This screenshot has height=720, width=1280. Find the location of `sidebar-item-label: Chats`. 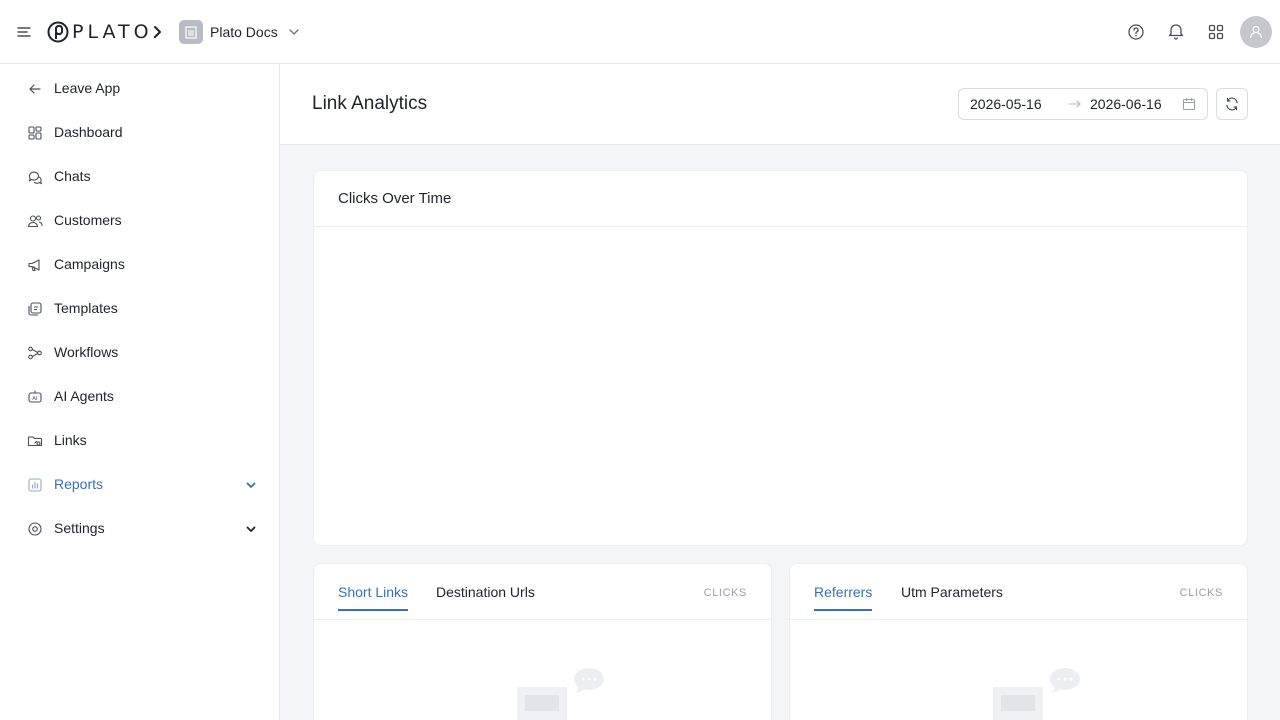

sidebar-item-label: Chats is located at coordinates (72, 176).